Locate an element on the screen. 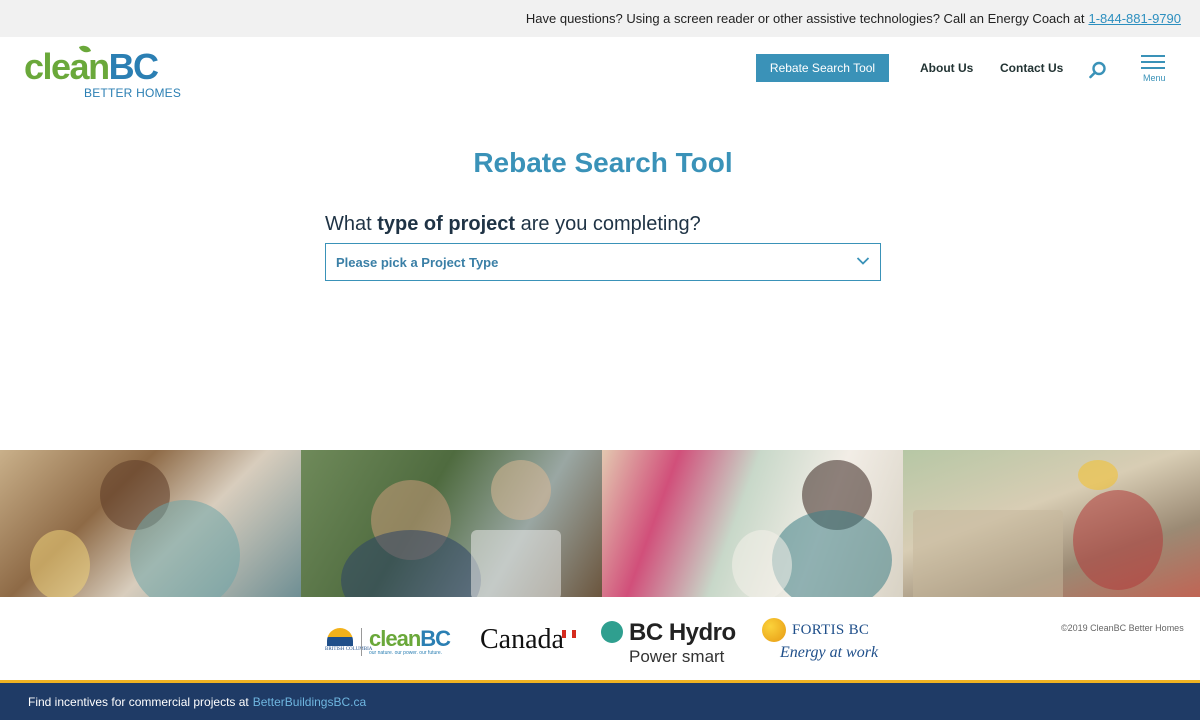 The height and width of the screenshot is (720, 1200). search-icon is located at coordinates (1098, 70).